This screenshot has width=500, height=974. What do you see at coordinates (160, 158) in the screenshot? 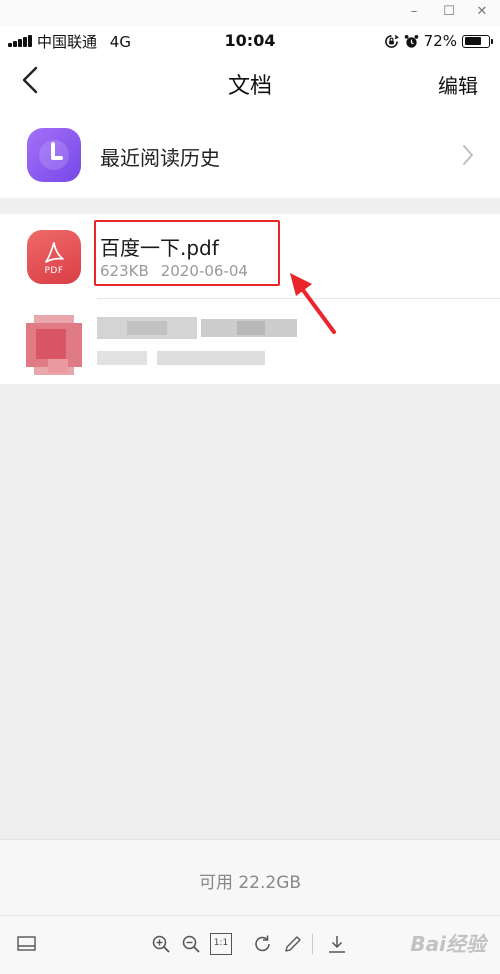
I see `recent-history-label: 最近阅读历史` at bounding box center [160, 158].